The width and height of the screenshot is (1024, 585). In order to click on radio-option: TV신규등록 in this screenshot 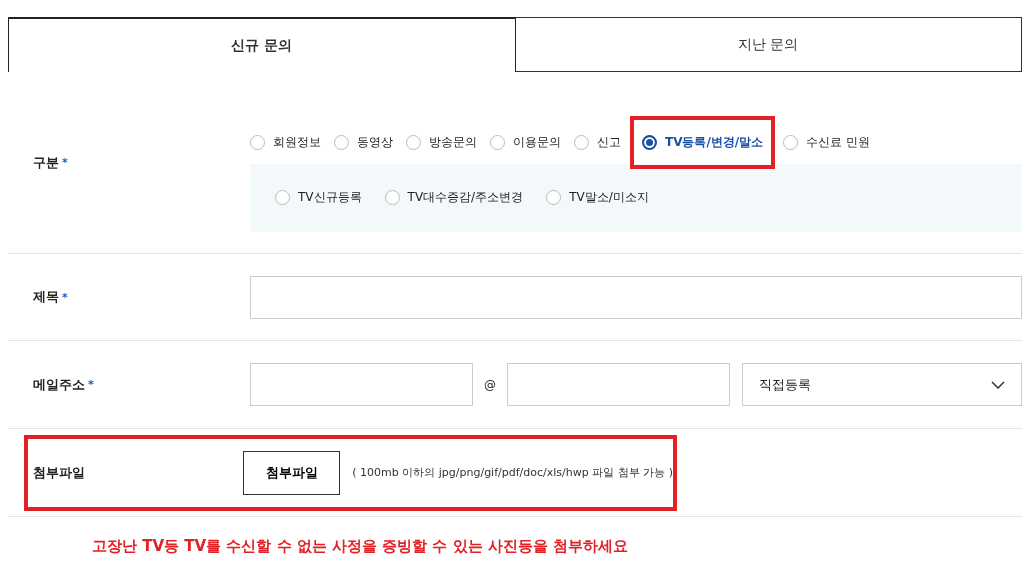, I will do `click(325, 197)`.